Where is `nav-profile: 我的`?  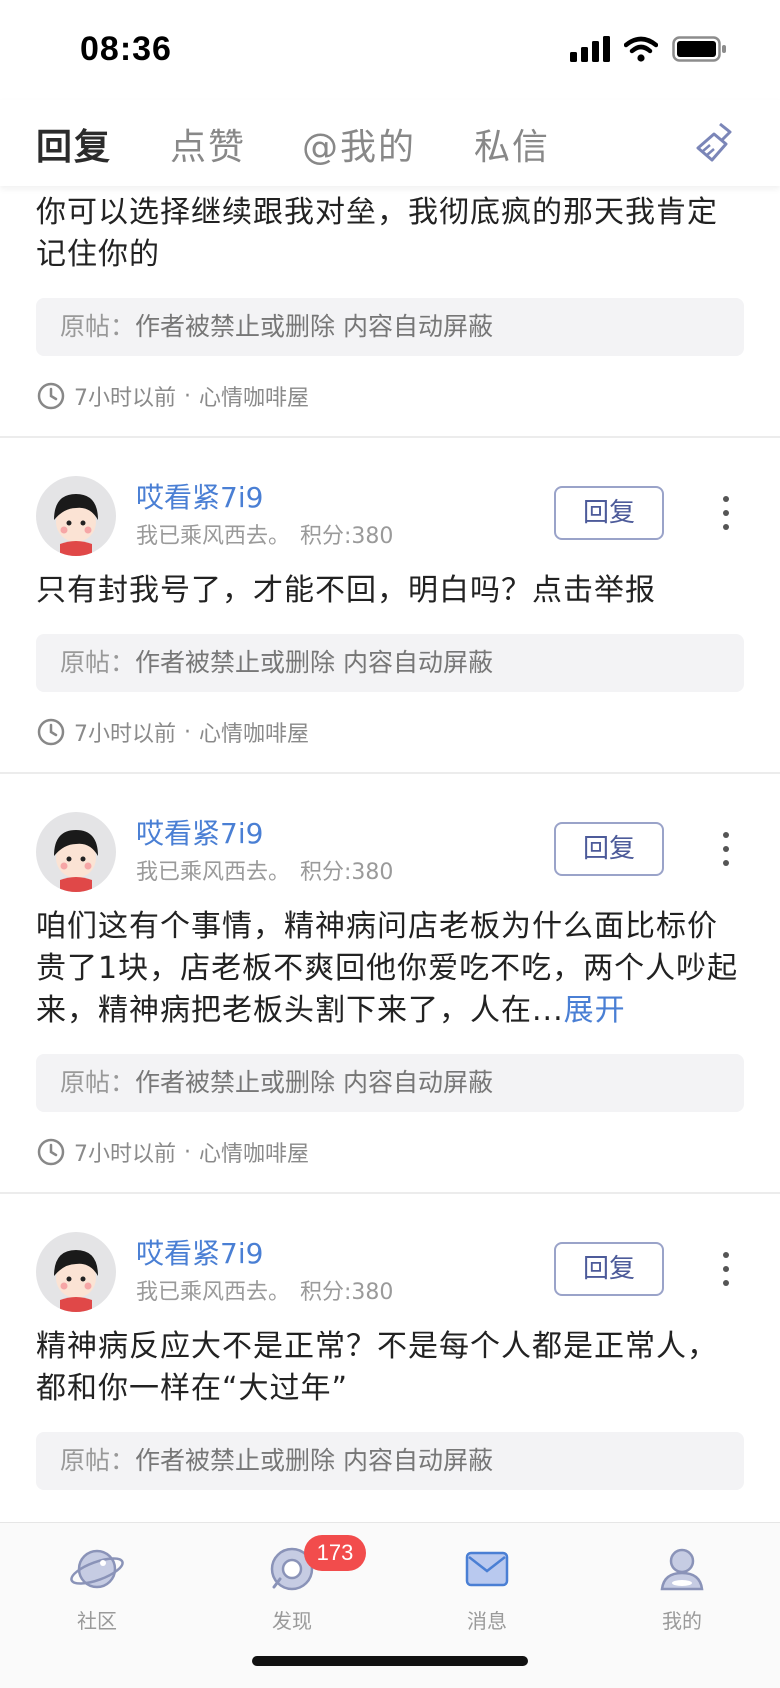 nav-profile: 我的 is located at coordinates (682, 1587).